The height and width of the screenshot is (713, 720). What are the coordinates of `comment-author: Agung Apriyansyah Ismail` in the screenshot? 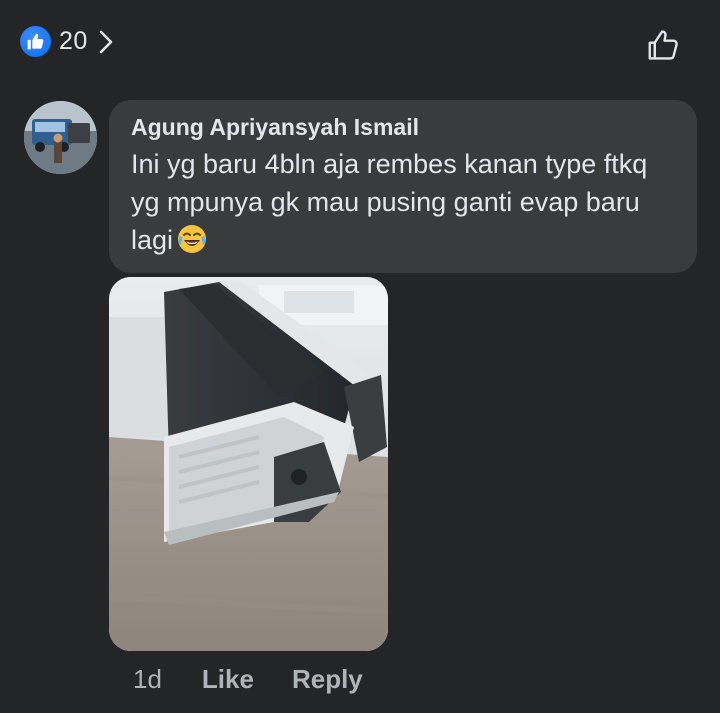 It's located at (275, 127).